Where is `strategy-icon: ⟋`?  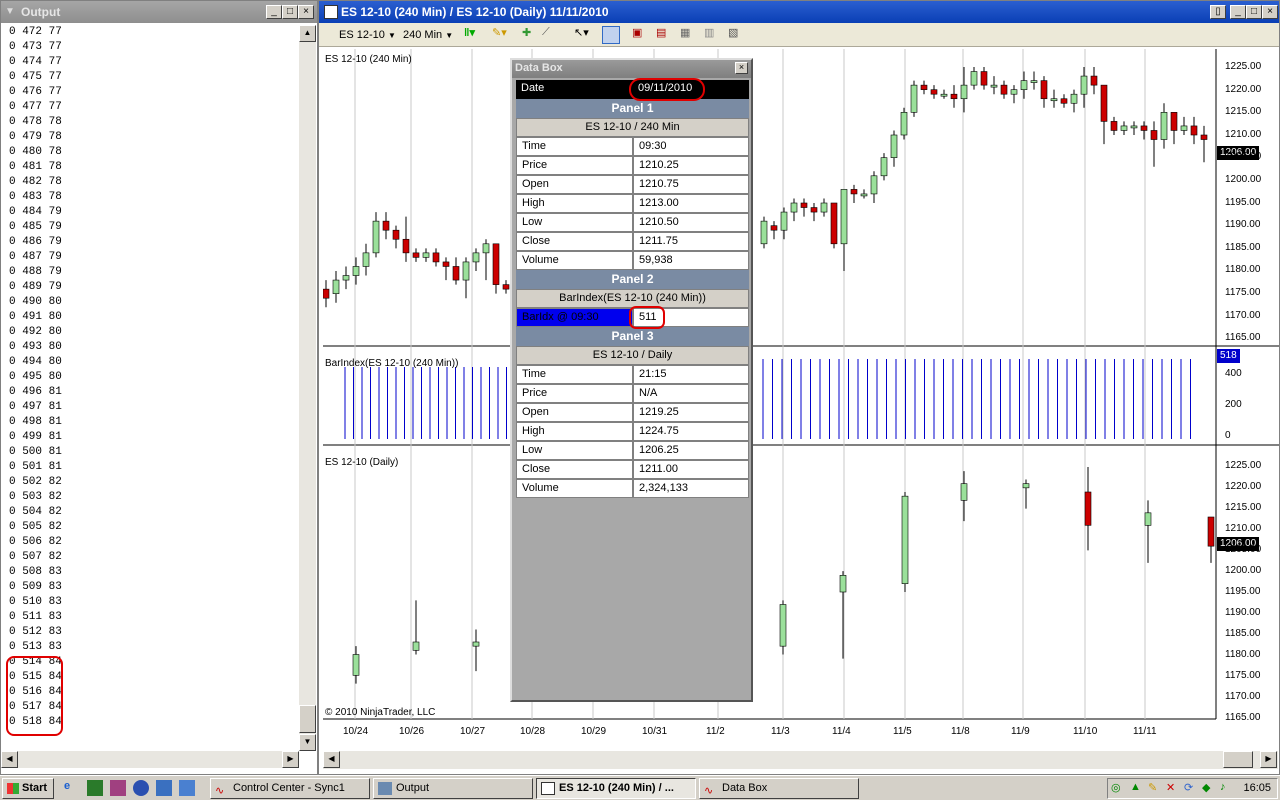 strategy-icon: ⟋ is located at coordinates (551, 35).